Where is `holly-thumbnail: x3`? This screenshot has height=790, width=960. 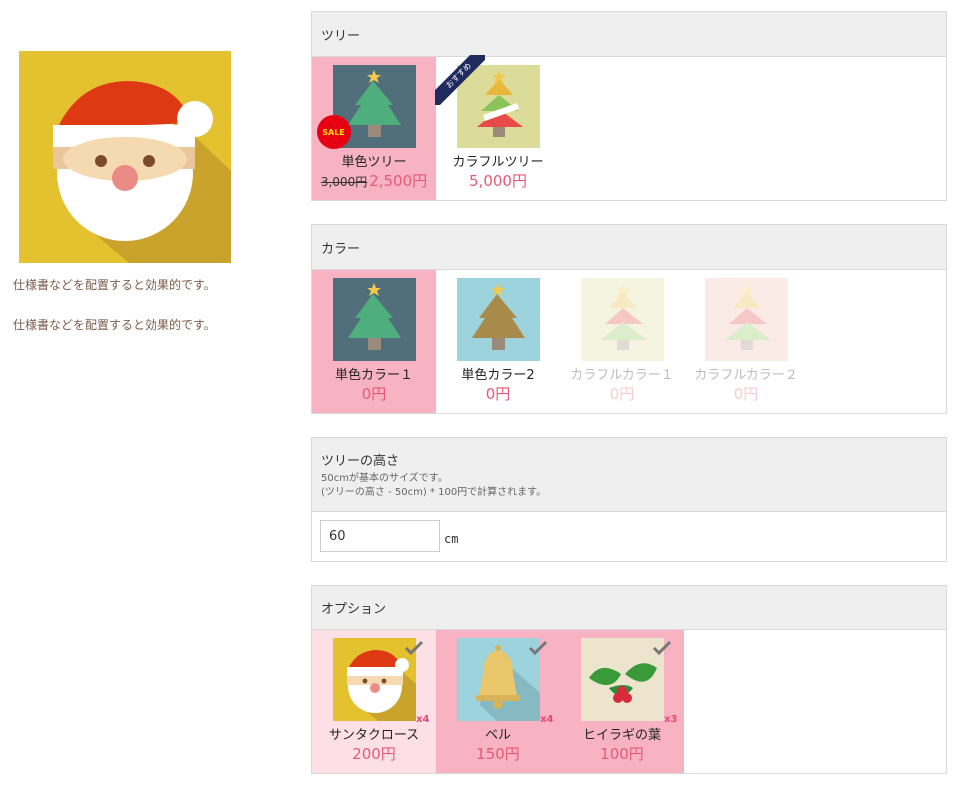
holly-thumbnail: x3 is located at coordinates (629, 681).